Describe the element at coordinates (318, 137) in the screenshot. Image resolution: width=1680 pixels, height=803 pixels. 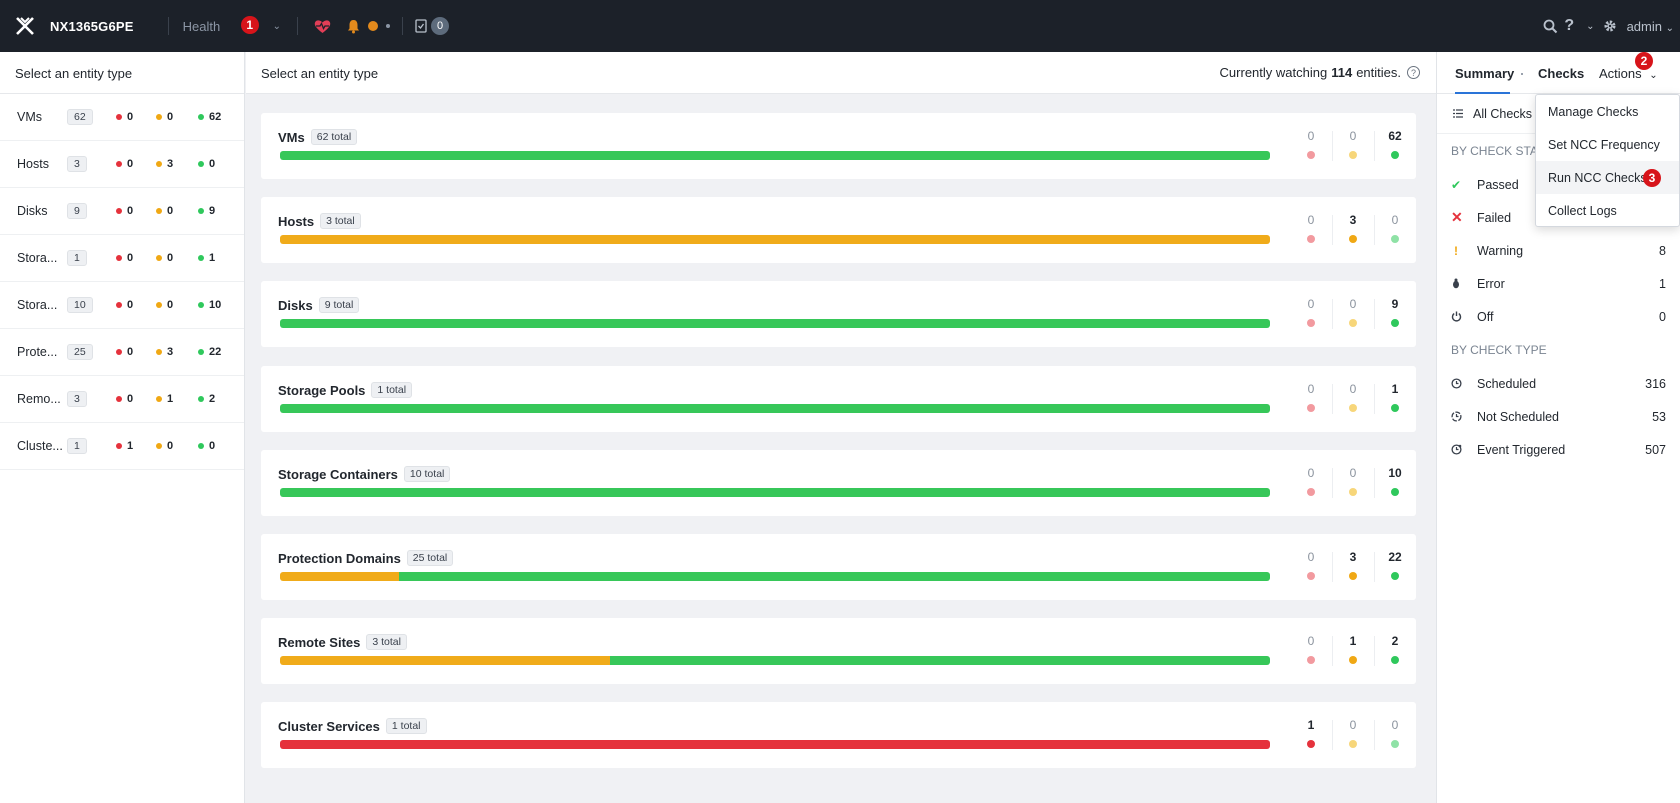
I see `card-title: VMs 62 total` at that location.